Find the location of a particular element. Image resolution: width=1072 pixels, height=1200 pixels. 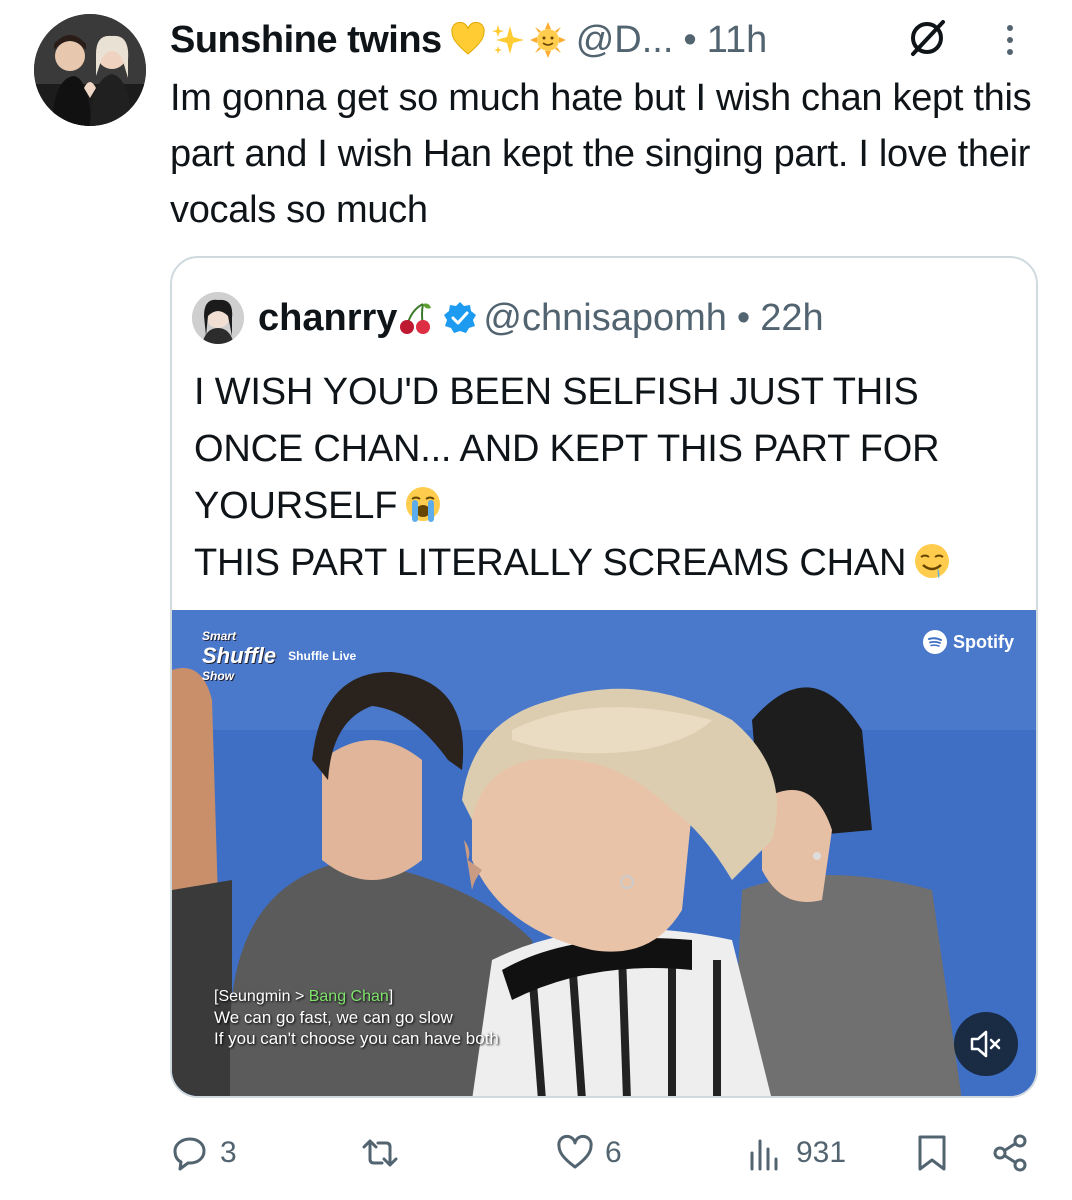

logo-line3: Show is located at coordinates (218, 676).